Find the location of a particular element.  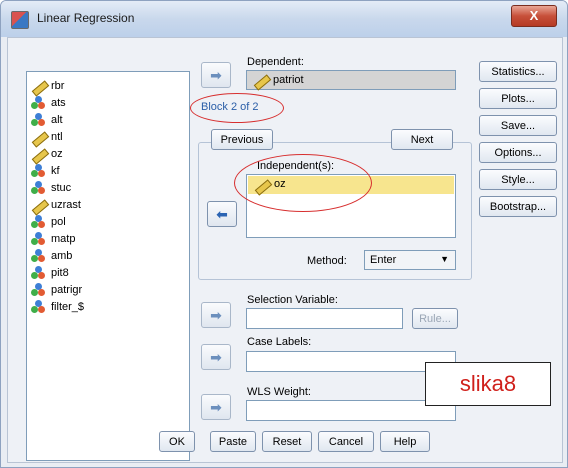

variable-label: rbr is located at coordinates (58, 86).